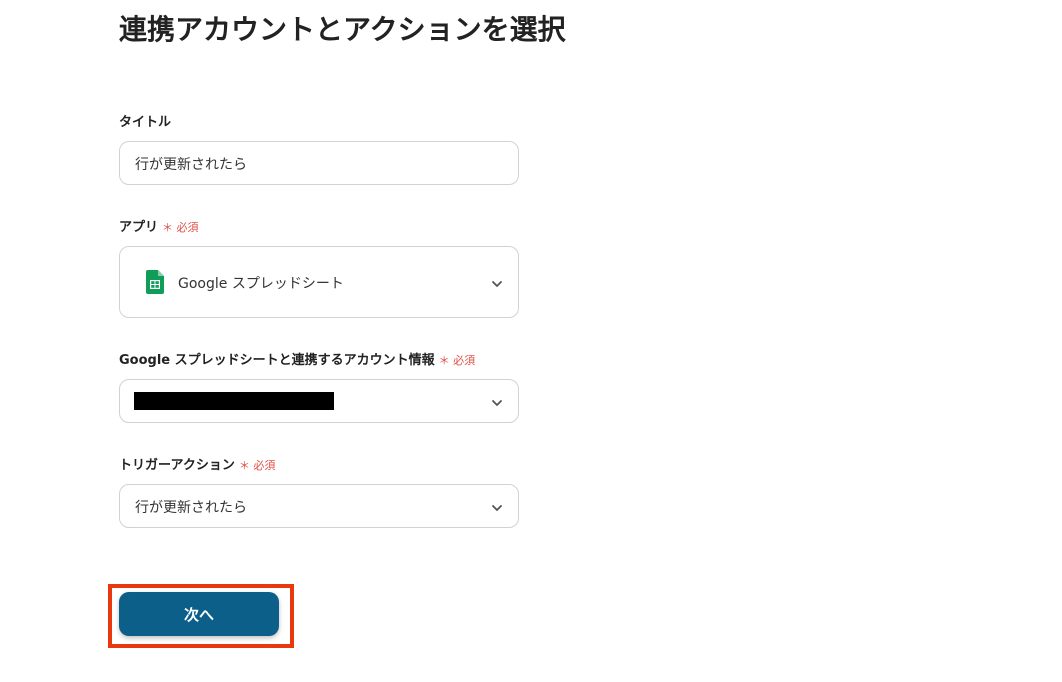 This screenshot has width=1062, height=682. Describe the element at coordinates (261, 284) in the screenshot. I see `app-select-value: Google スプレッドシート` at that location.